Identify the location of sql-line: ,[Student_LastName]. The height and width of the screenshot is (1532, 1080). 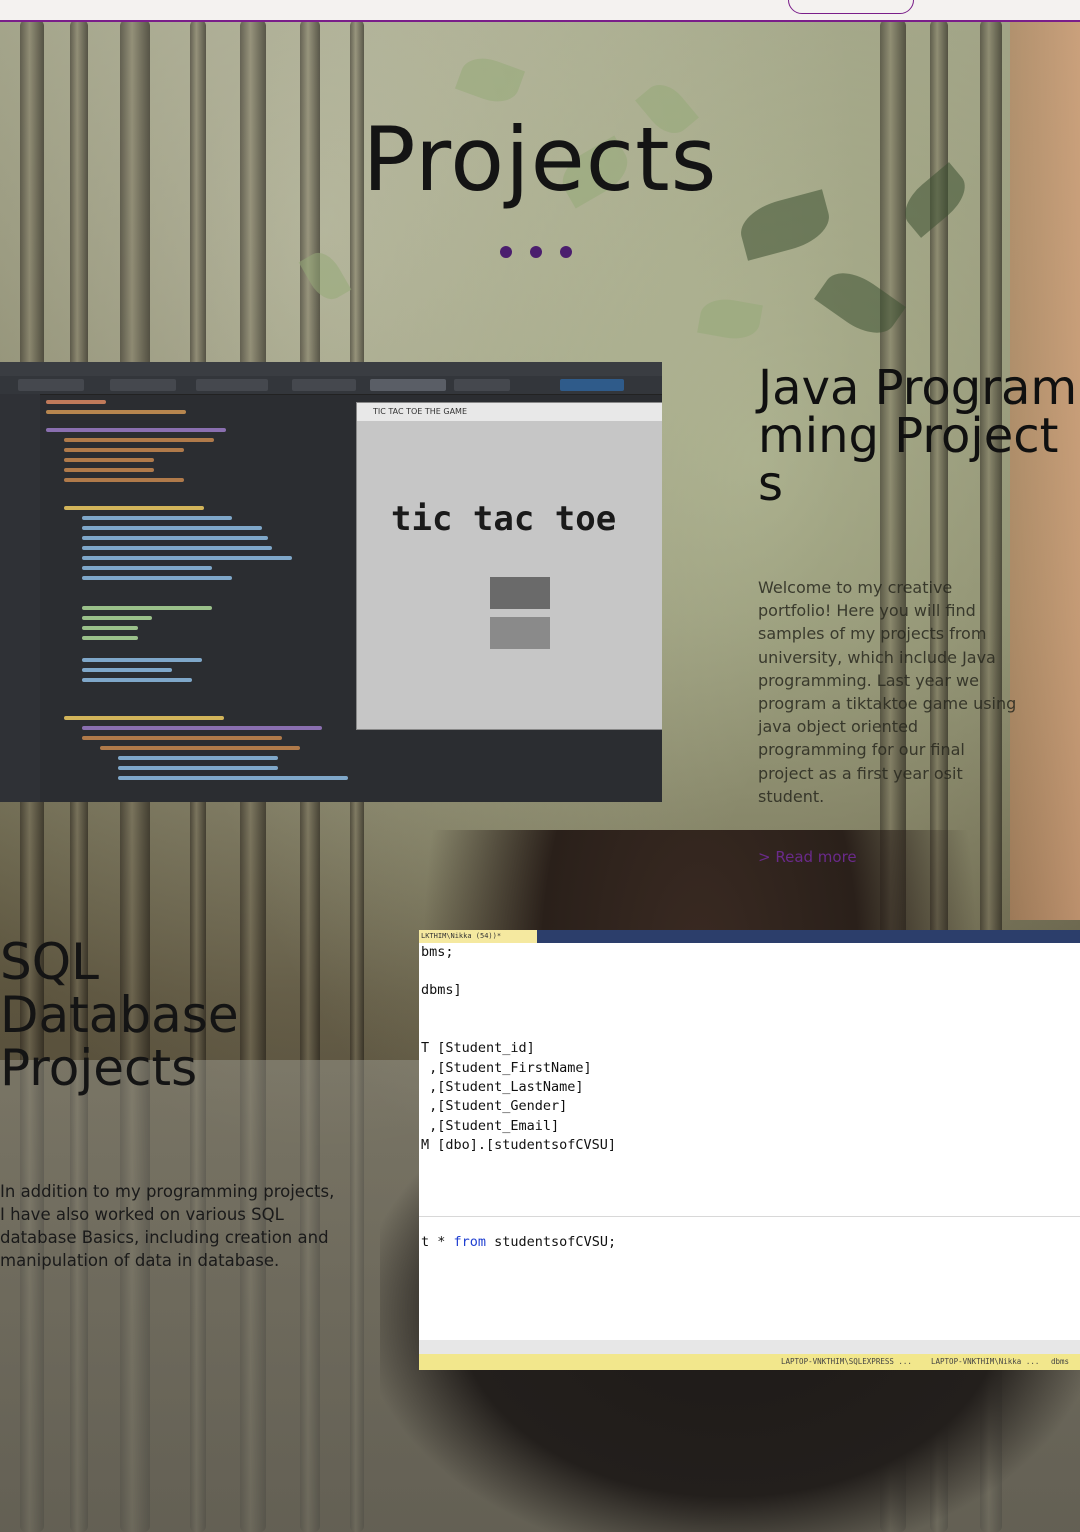
(502, 1087).